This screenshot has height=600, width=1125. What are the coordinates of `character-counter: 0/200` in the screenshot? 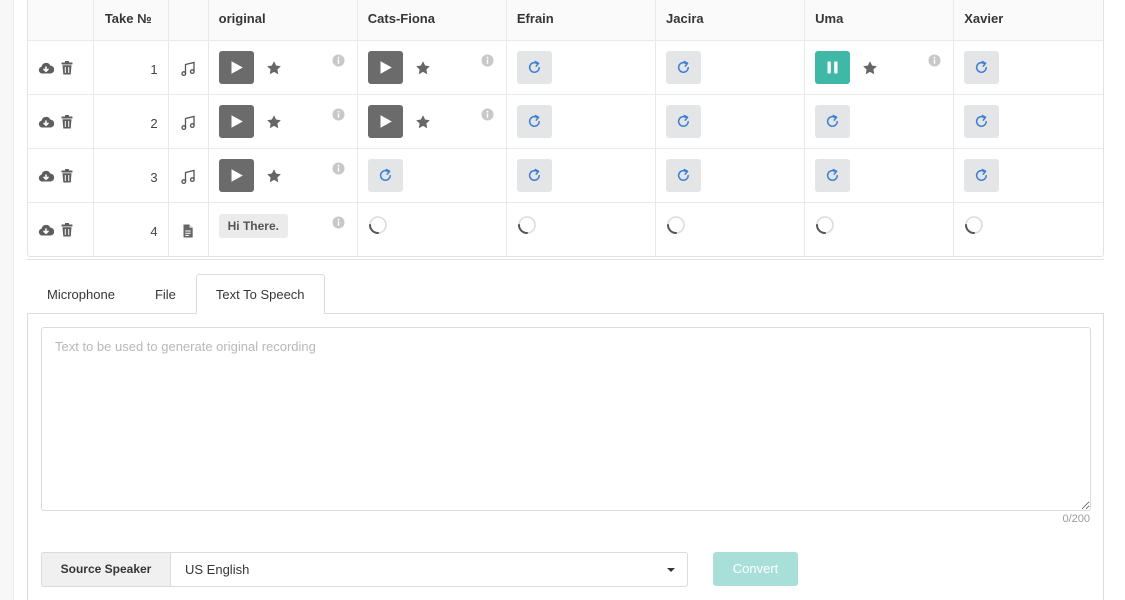 It's located at (1076, 519).